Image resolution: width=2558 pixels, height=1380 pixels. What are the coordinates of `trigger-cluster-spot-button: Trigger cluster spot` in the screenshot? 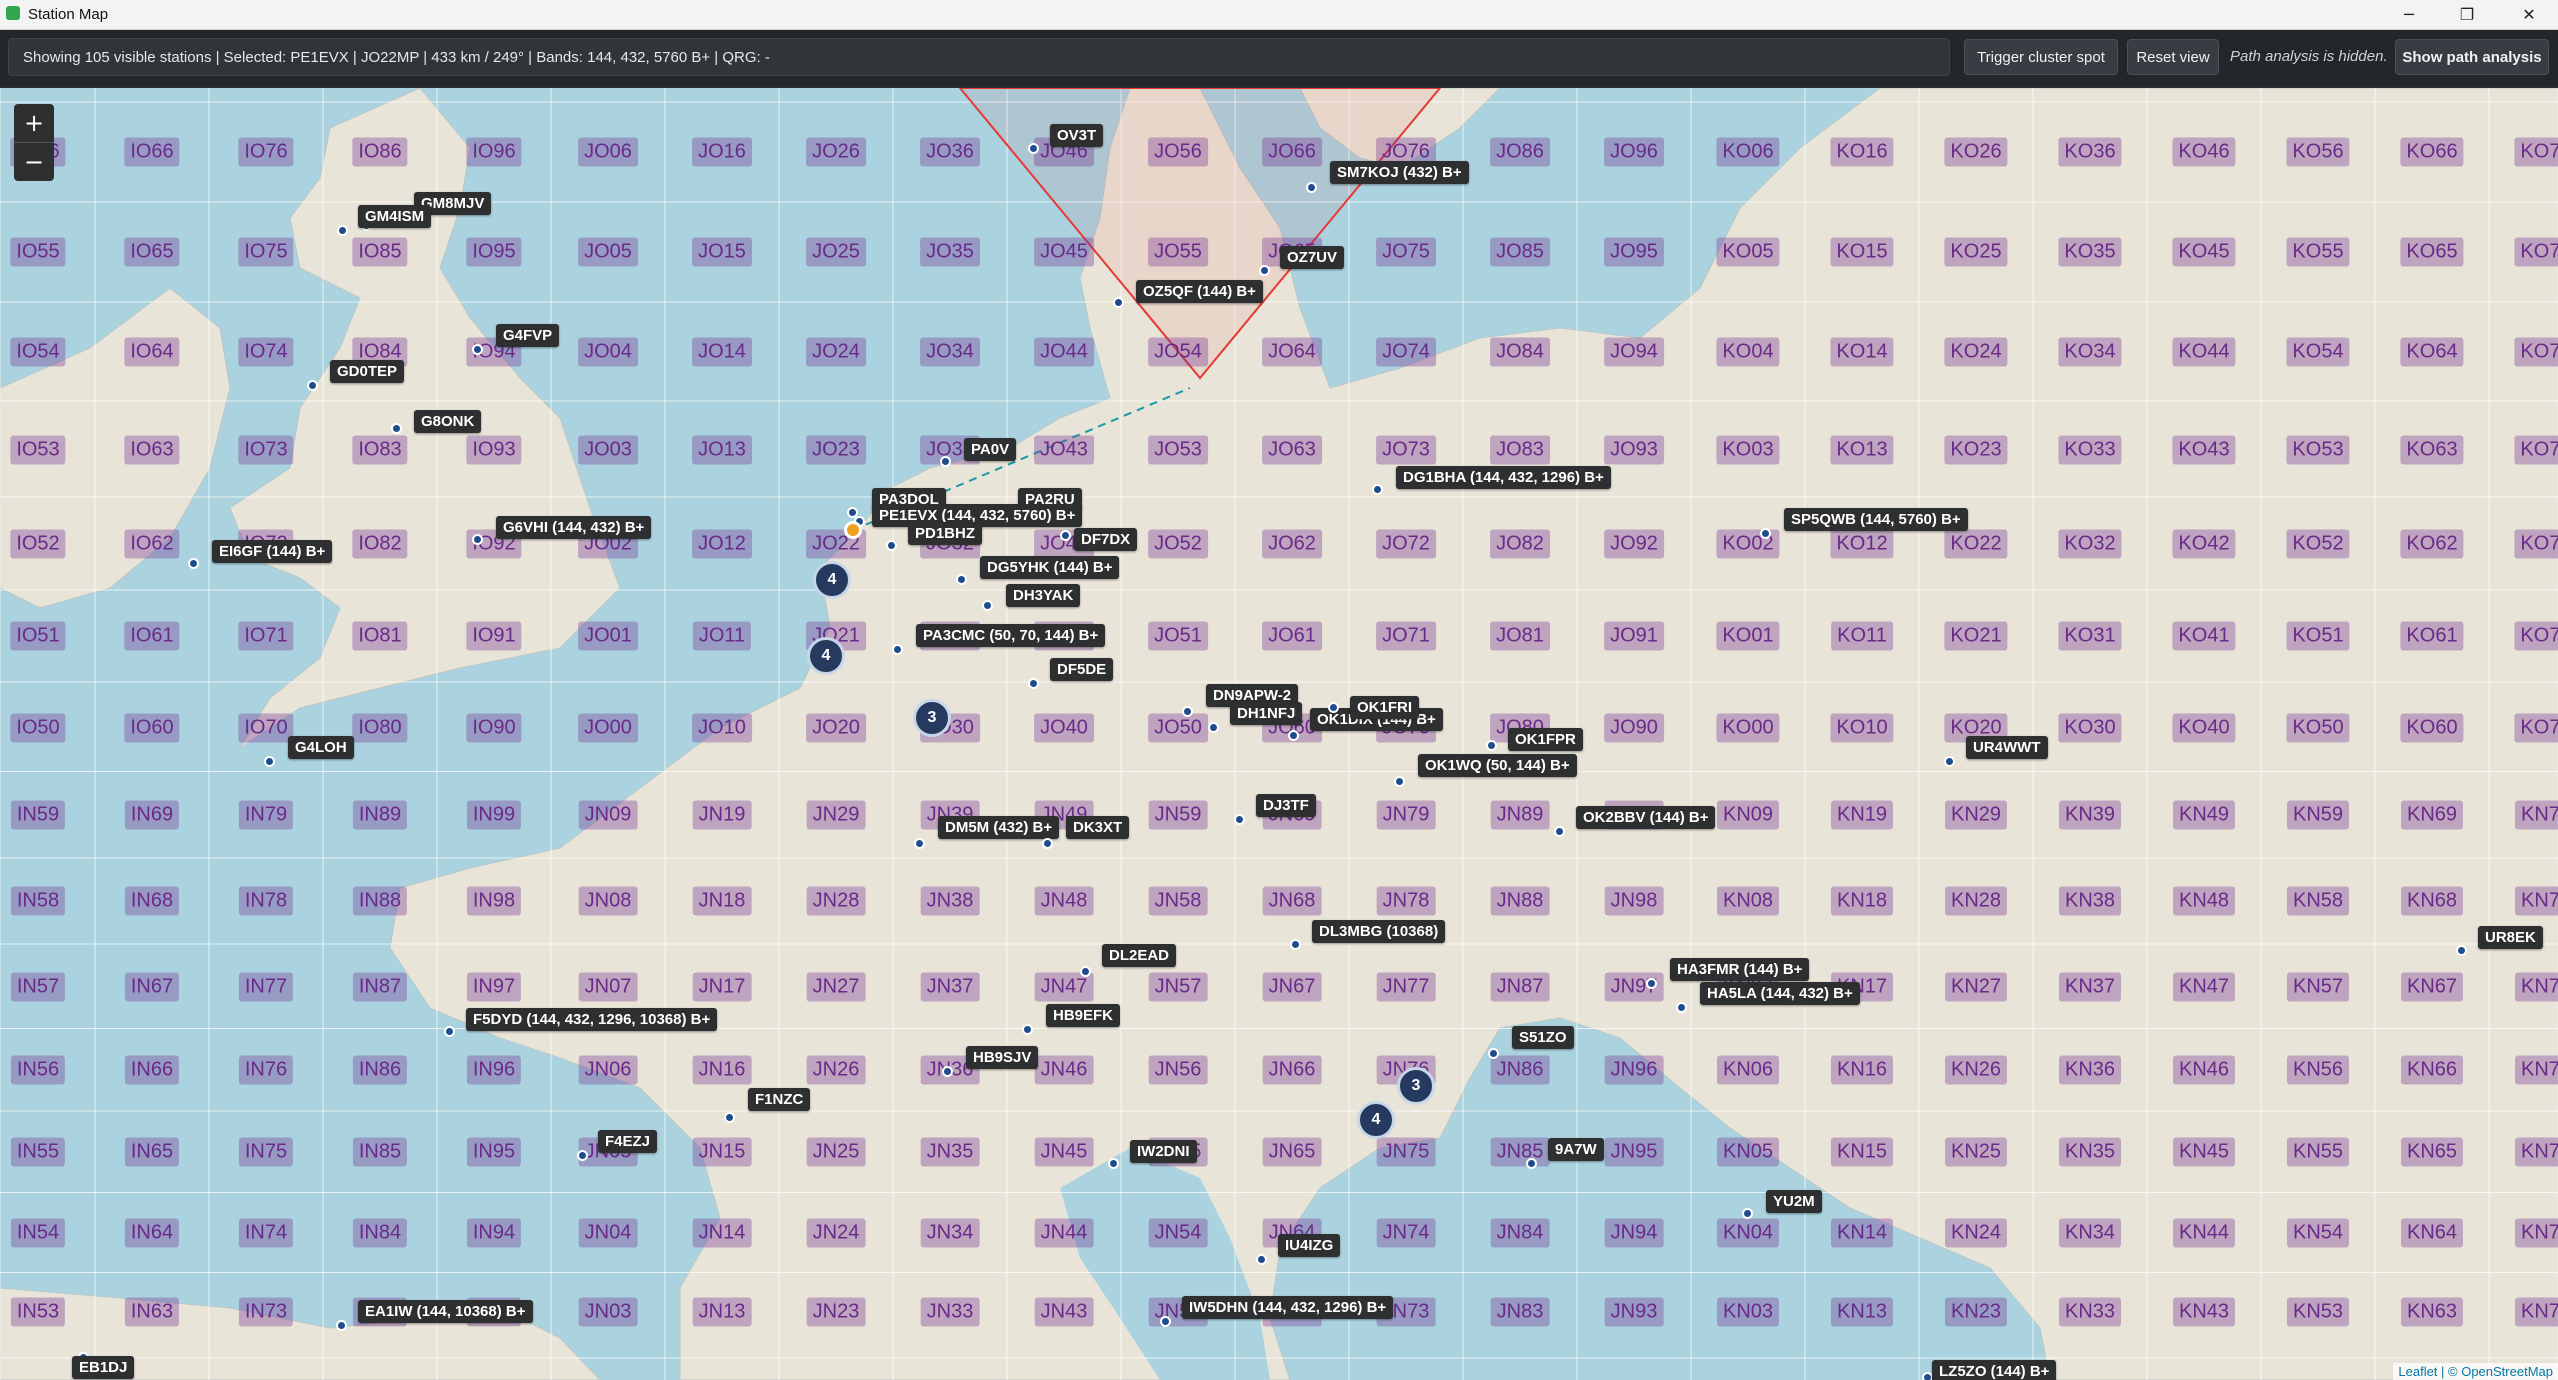 It's located at (2041, 57).